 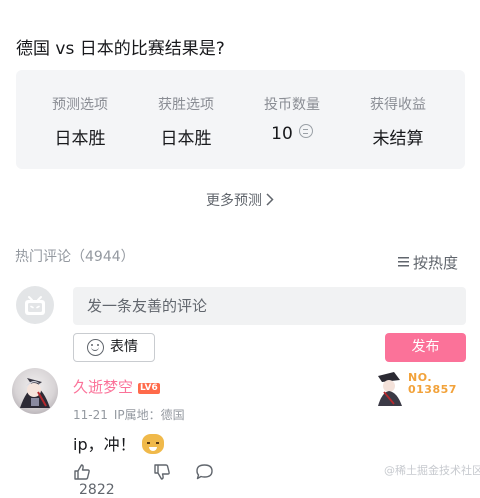 I want to click on fan-number-badge: NO. 013857, so click(x=416, y=387).